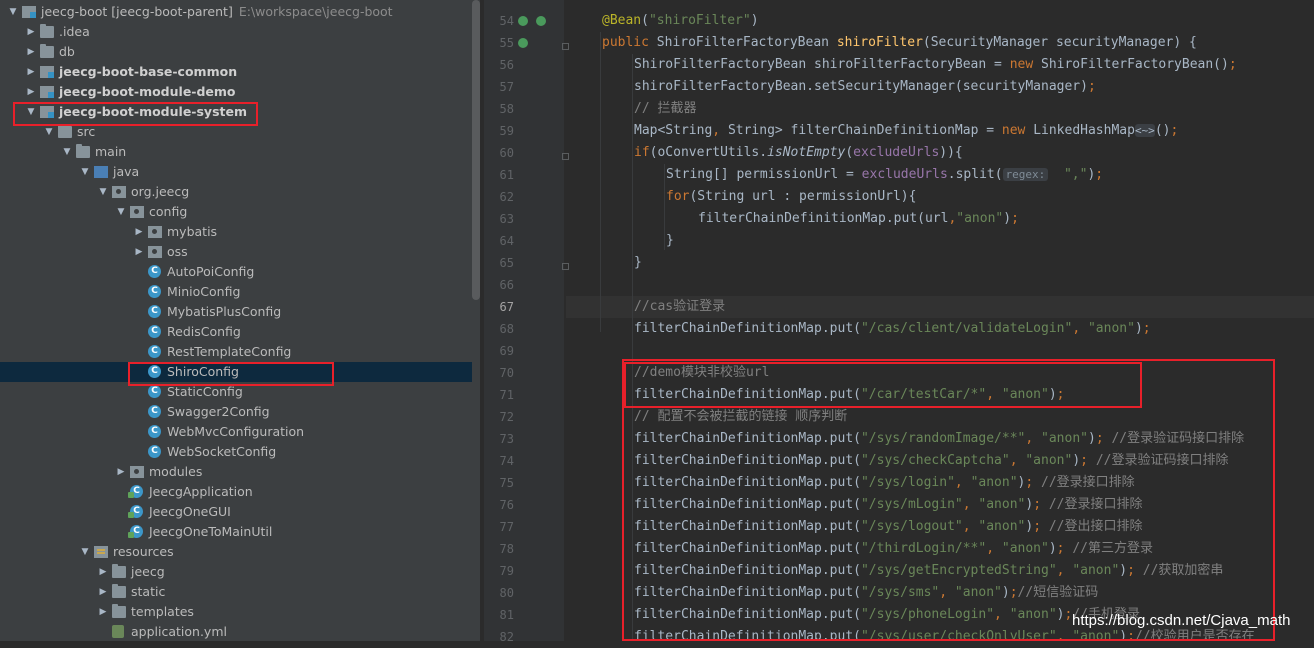  I want to click on tree-item-webmvcconfiguration: C WebMvcConfiguration, so click(236, 432).